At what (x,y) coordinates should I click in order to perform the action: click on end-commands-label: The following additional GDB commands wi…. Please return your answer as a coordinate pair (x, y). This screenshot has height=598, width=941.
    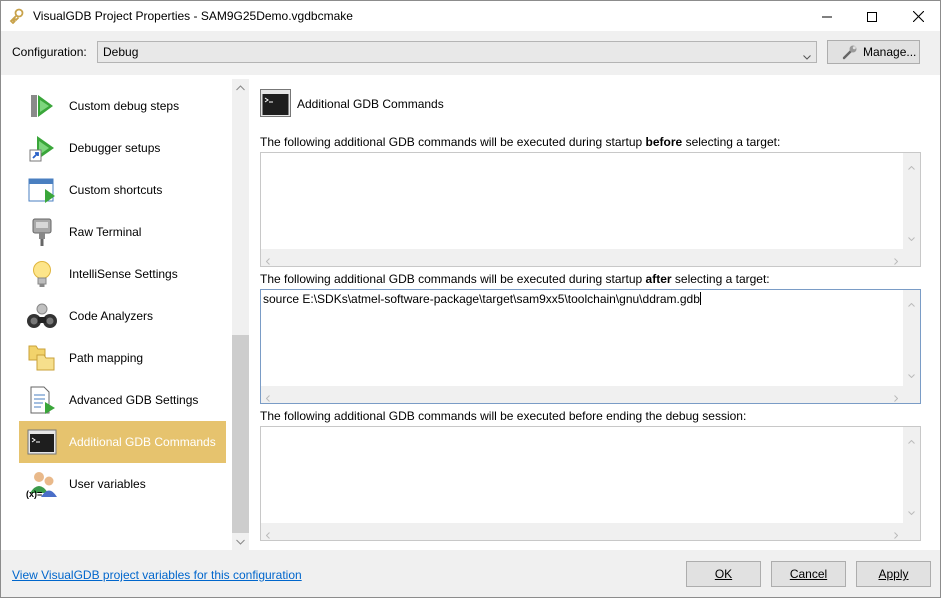
    Looking at the image, I should click on (503, 416).